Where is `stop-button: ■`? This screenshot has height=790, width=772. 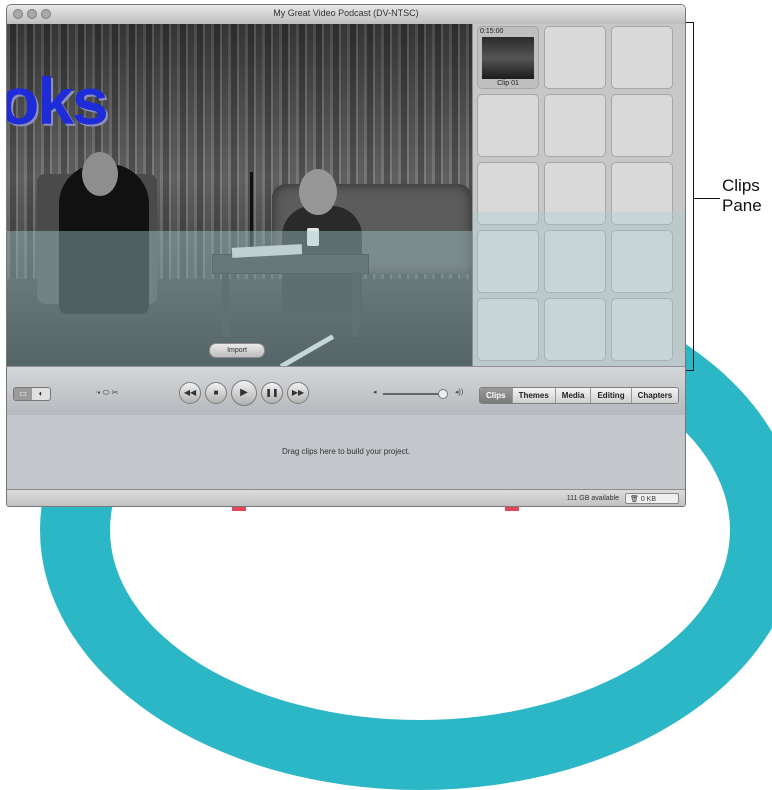
stop-button: ■ is located at coordinates (216, 393).